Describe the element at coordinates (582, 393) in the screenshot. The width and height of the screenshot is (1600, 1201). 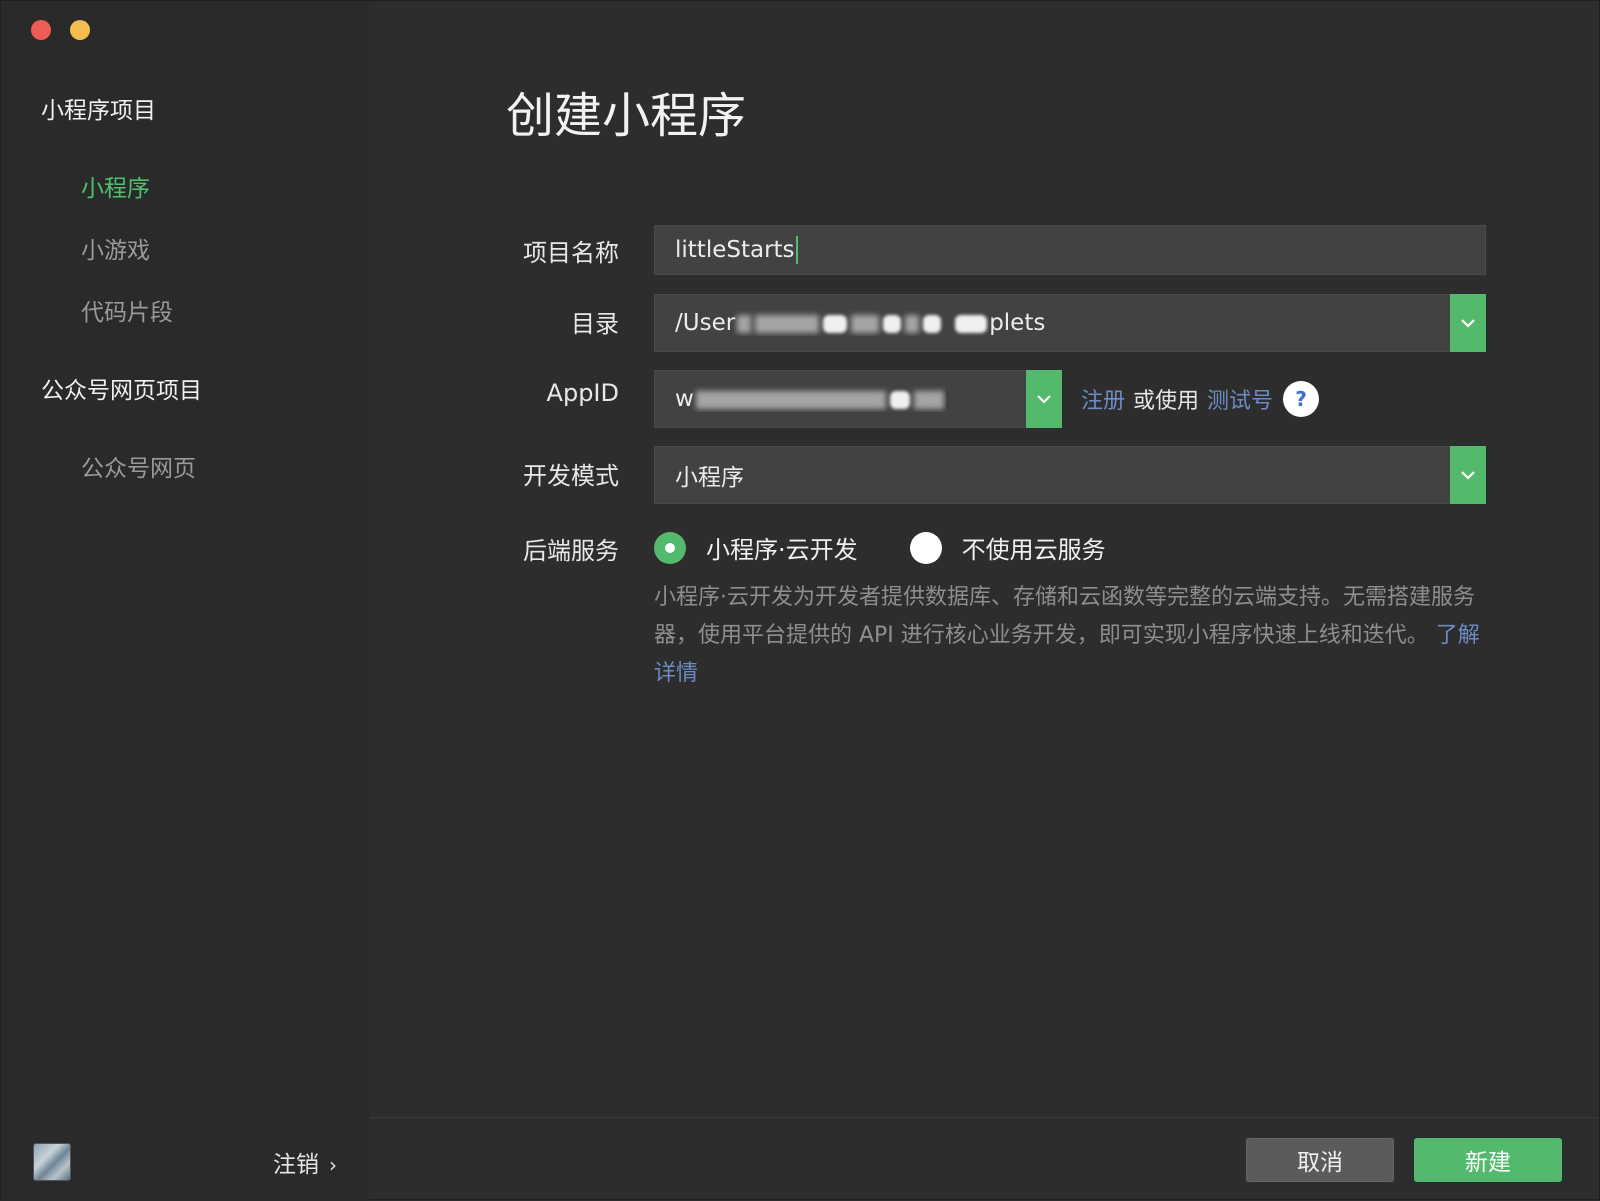
I see `appid-label: AppID` at that location.